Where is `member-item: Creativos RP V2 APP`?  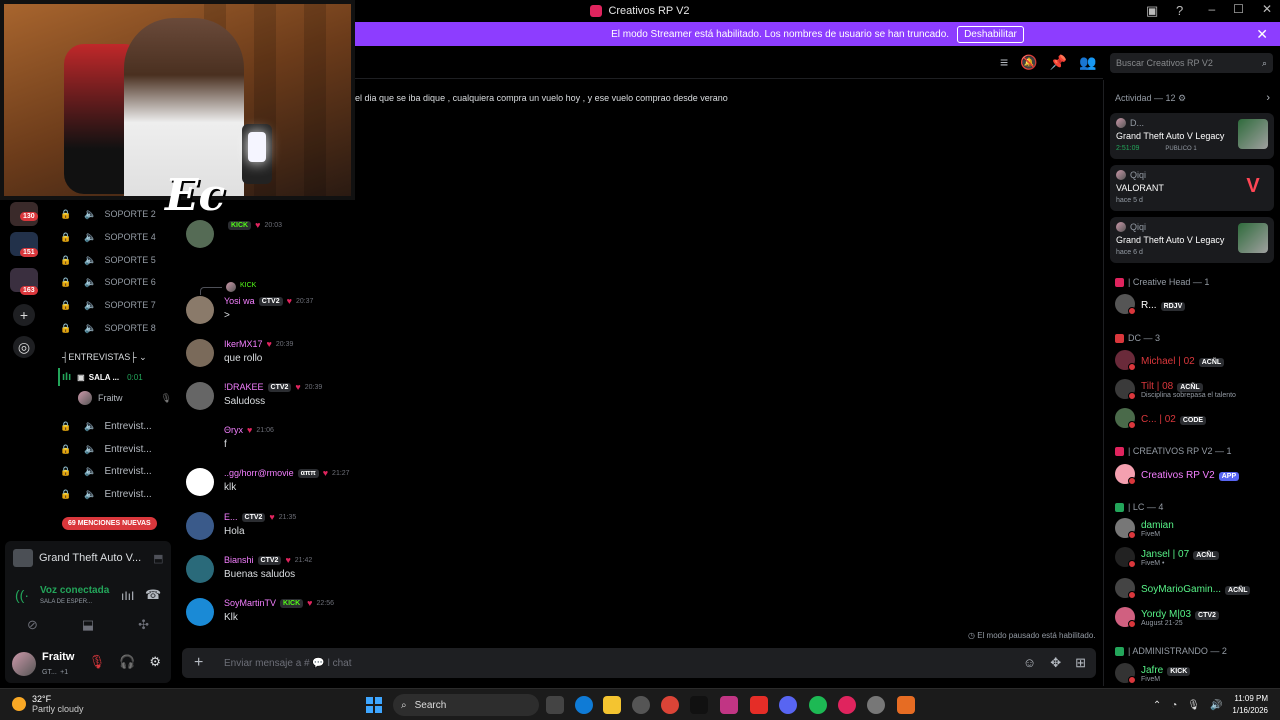
member-item: Creativos RP V2 APP is located at coordinates (1177, 474).